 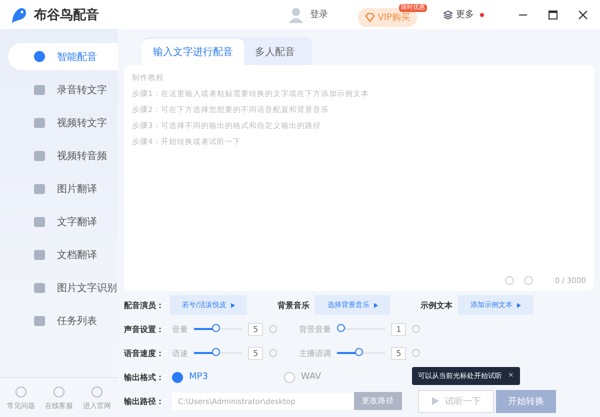 I want to click on layers-icon, so click(x=448, y=15).